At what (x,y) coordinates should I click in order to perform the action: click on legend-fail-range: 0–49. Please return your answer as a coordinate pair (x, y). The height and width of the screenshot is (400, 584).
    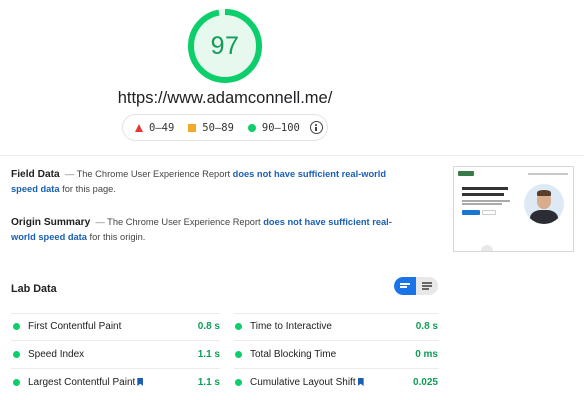
    Looking at the image, I should click on (162, 127).